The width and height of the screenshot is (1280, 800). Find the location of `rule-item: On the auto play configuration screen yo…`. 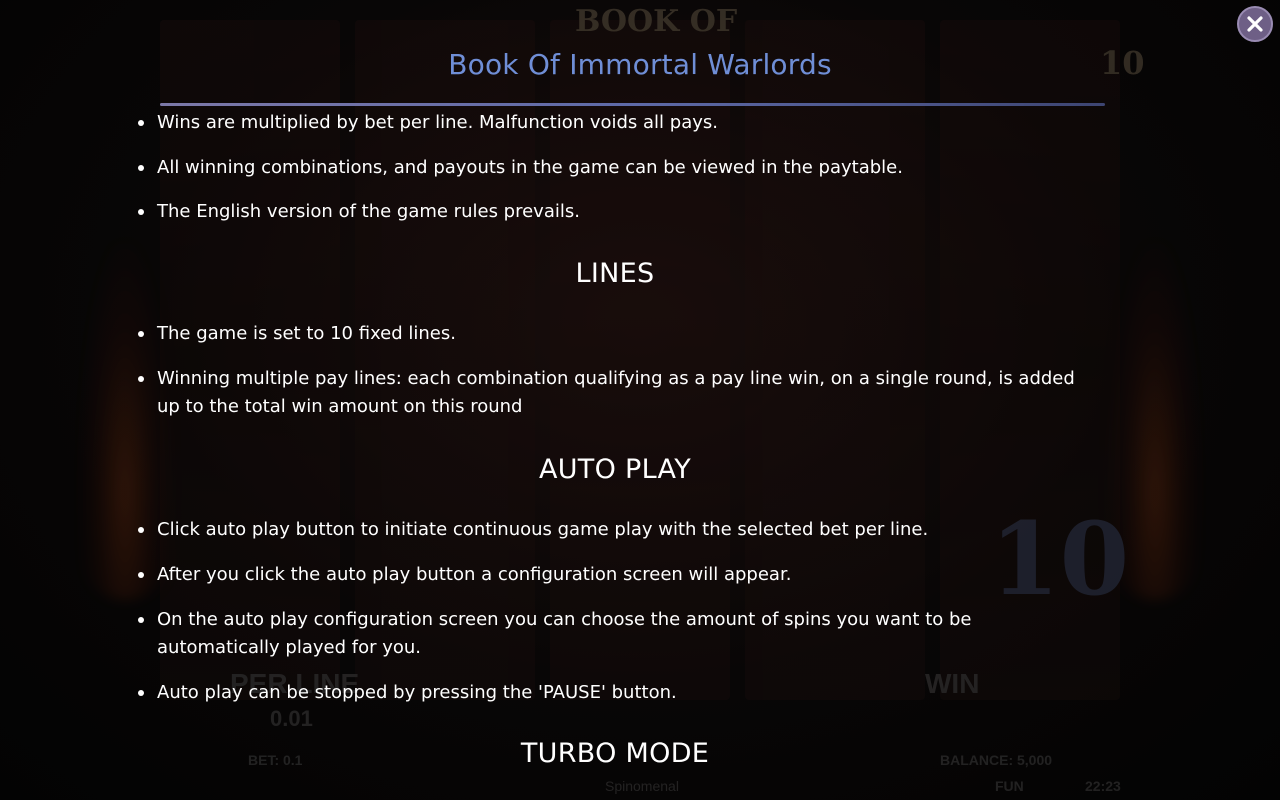

rule-item: On the auto play configuration screen yo… is located at coordinates (607, 634).